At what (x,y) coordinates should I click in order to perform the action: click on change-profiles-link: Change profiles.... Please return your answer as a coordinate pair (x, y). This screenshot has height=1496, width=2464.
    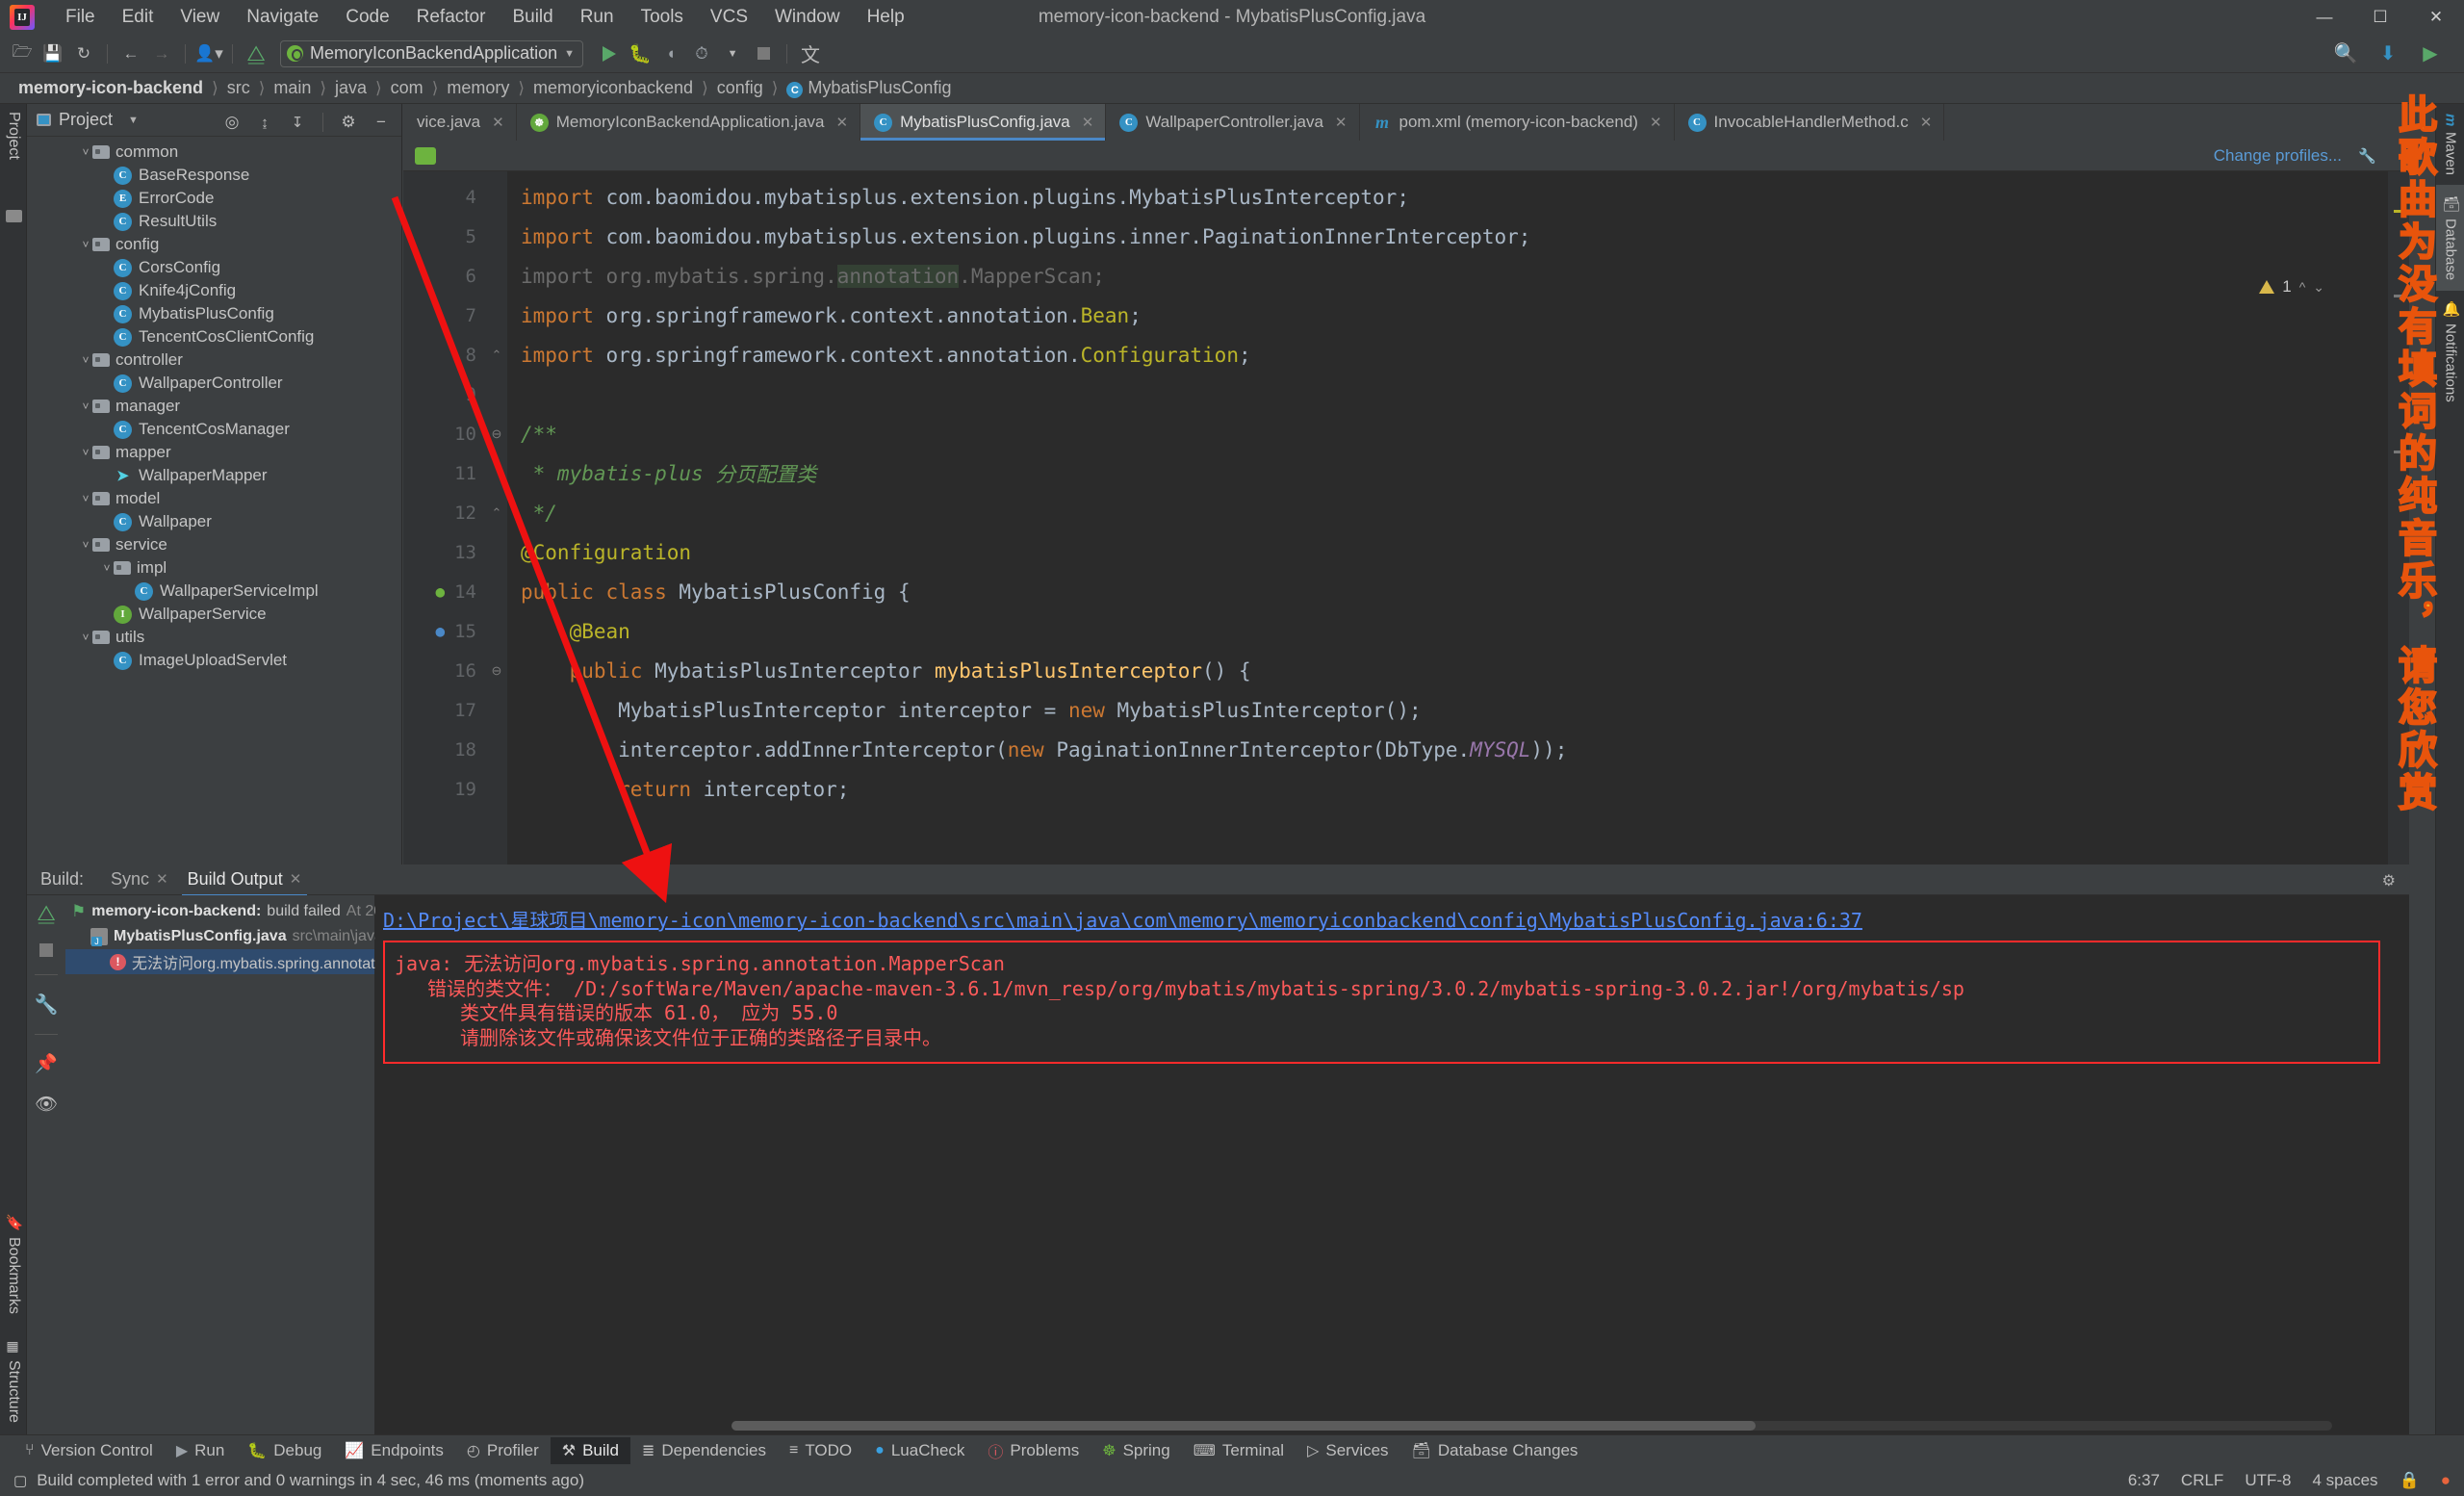
    Looking at the image, I should click on (2278, 156).